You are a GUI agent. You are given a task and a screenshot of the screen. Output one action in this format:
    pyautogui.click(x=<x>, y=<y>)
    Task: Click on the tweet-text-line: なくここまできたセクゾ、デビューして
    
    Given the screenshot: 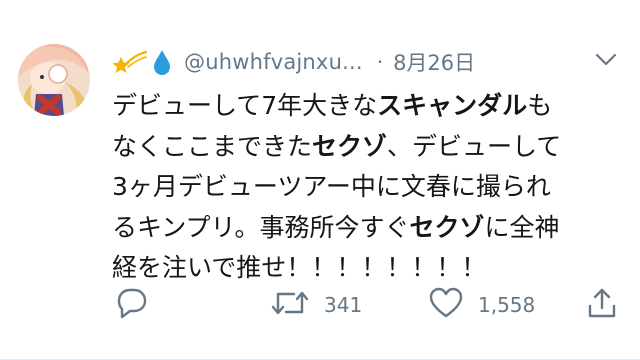 What is the action you would take?
    pyautogui.click(x=362, y=147)
    